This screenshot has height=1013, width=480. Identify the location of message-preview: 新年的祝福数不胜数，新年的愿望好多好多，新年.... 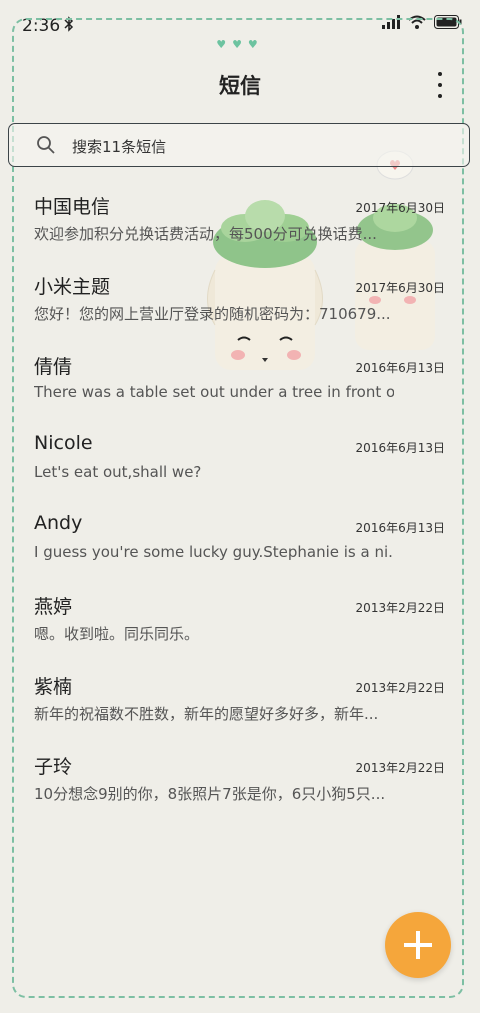
(206, 714).